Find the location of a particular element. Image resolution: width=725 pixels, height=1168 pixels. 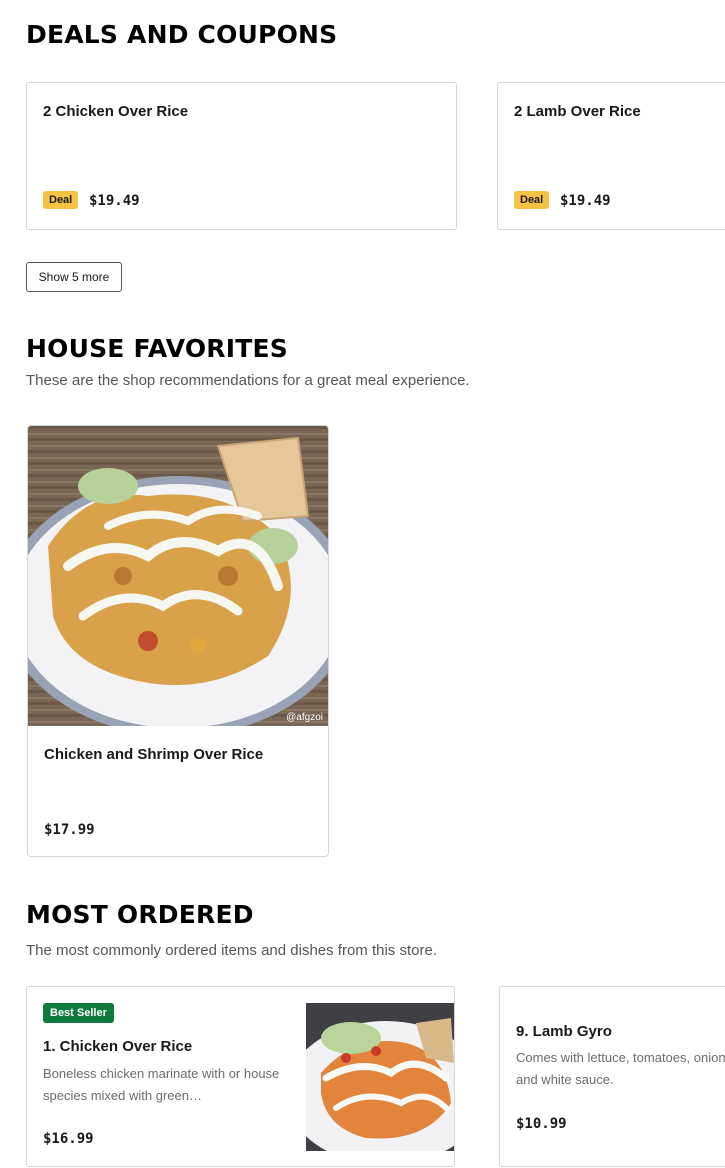

food-image-chicken-over-rice is located at coordinates (380, 1077).